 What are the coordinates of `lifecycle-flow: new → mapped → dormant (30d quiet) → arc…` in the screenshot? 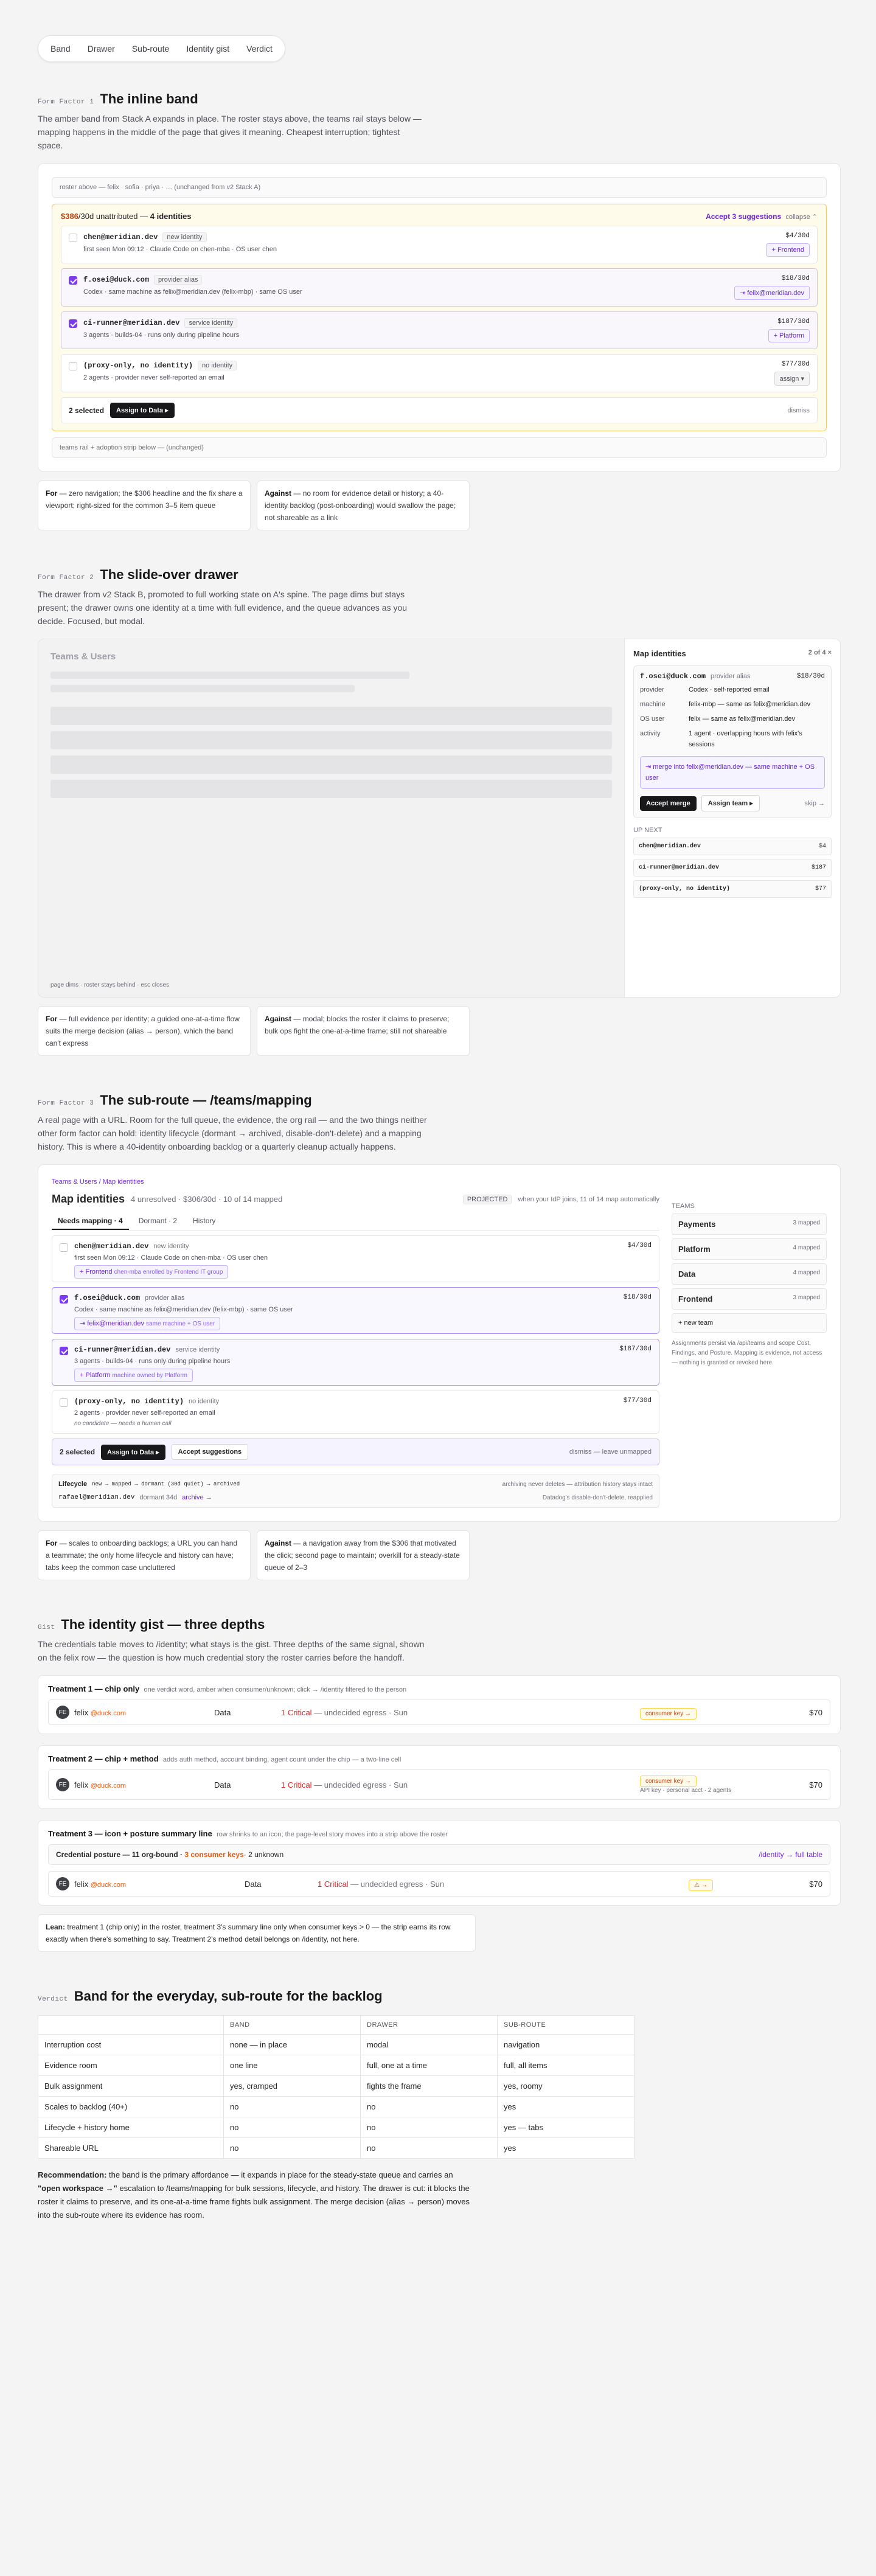 It's located at (166, 1484).